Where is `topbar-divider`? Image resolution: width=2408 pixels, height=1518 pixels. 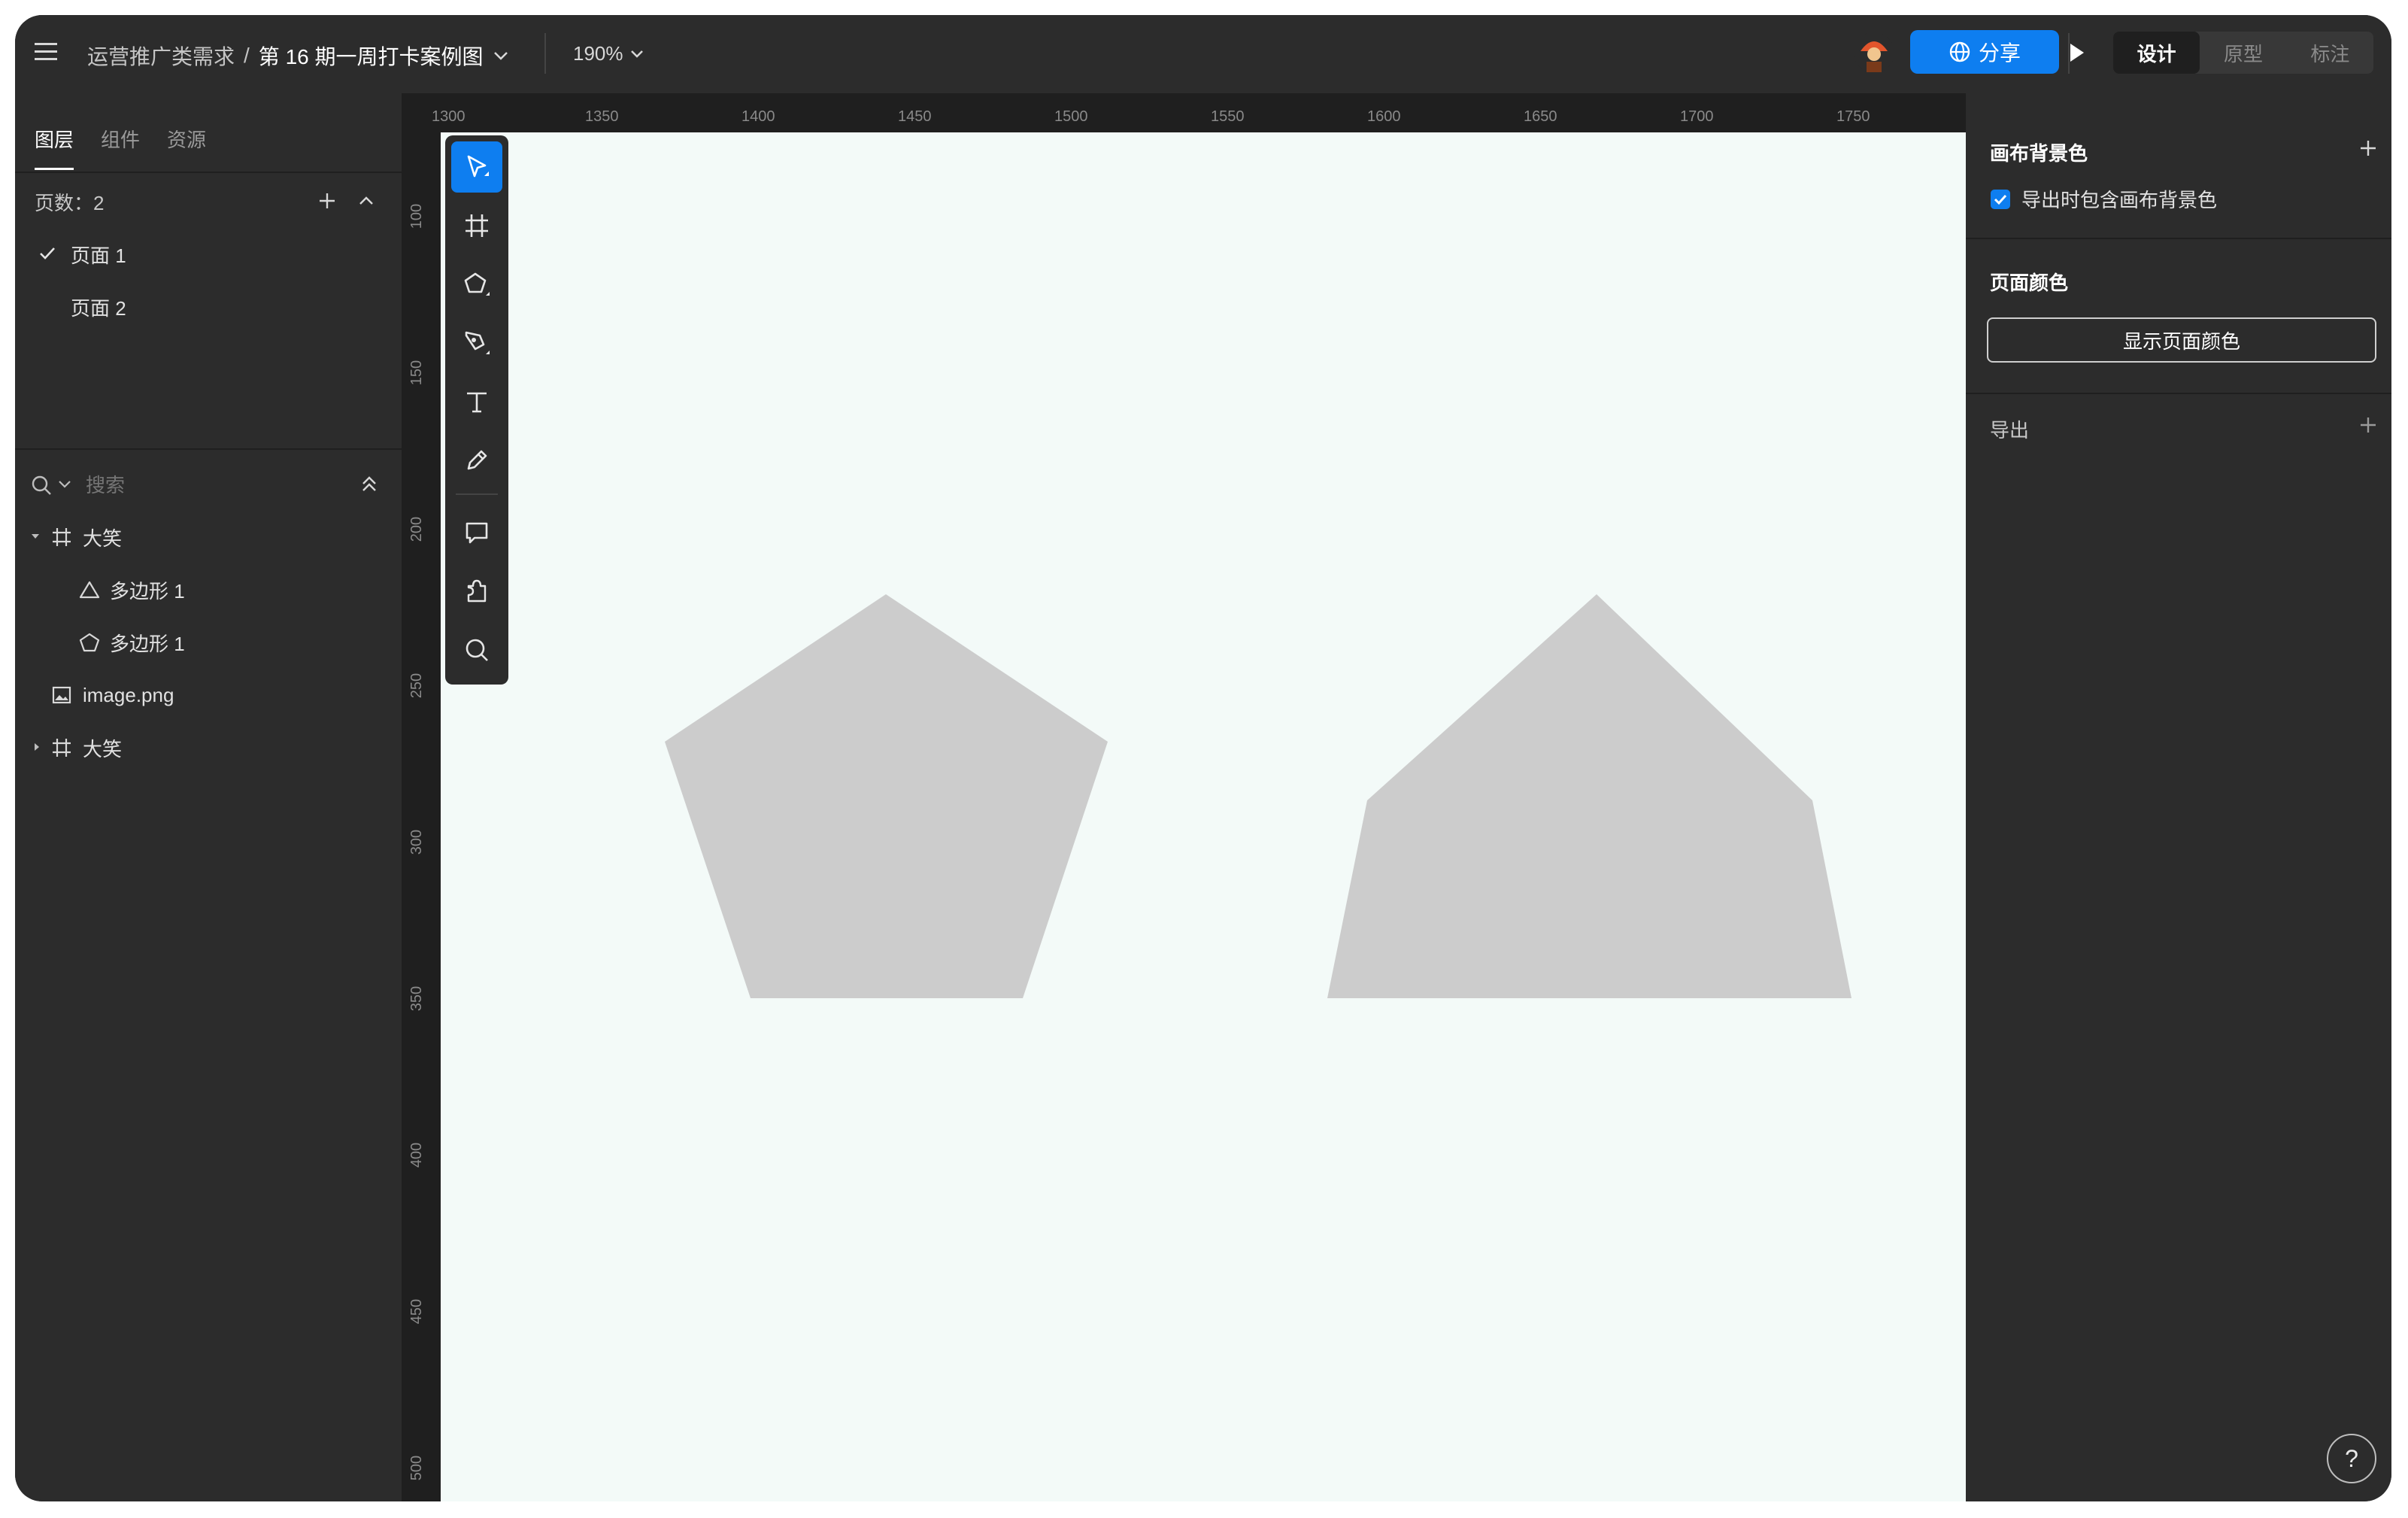 topbar-divider is located at coordinates (545, 53).